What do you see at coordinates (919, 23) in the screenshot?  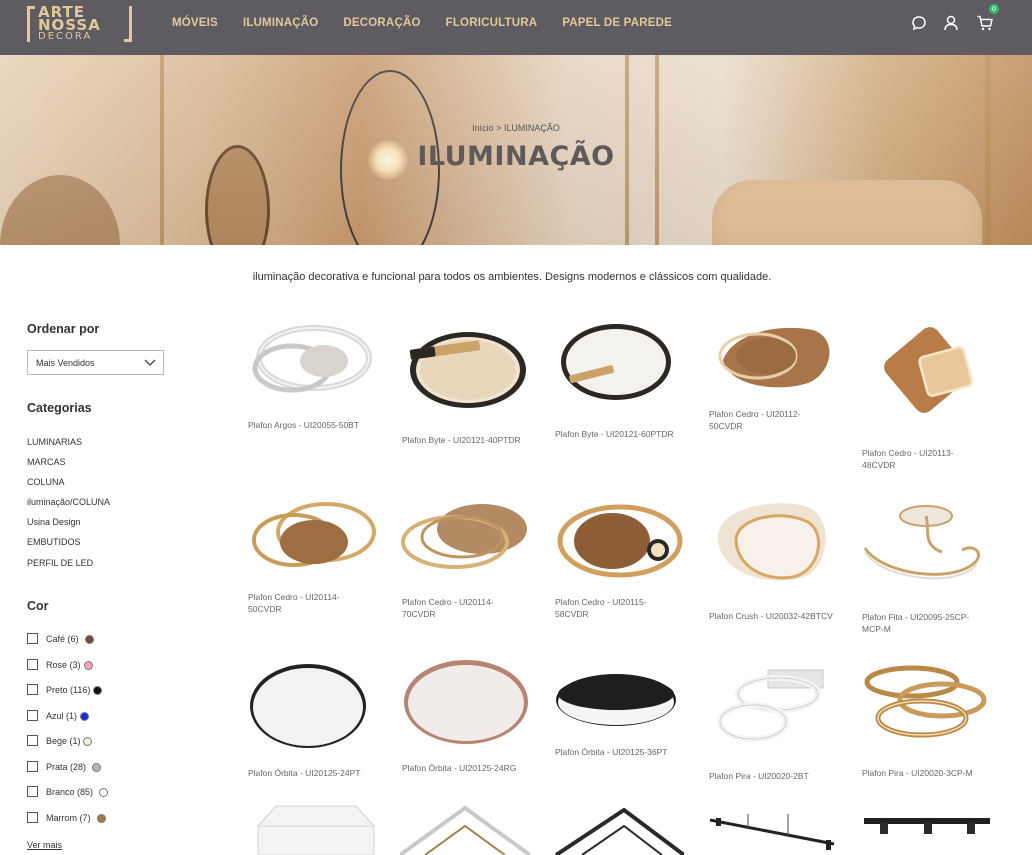 I see `chat-icon` at bounding box center [919, 23].